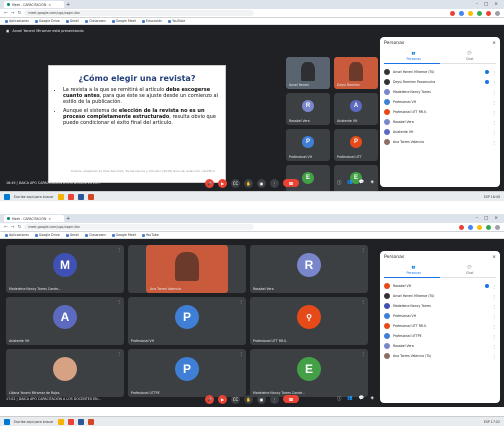 Image resolution: width=504 pixels, height=426 pixels. I want to click on participant-tile: Ana Torres Valencia, so click(187, 269).